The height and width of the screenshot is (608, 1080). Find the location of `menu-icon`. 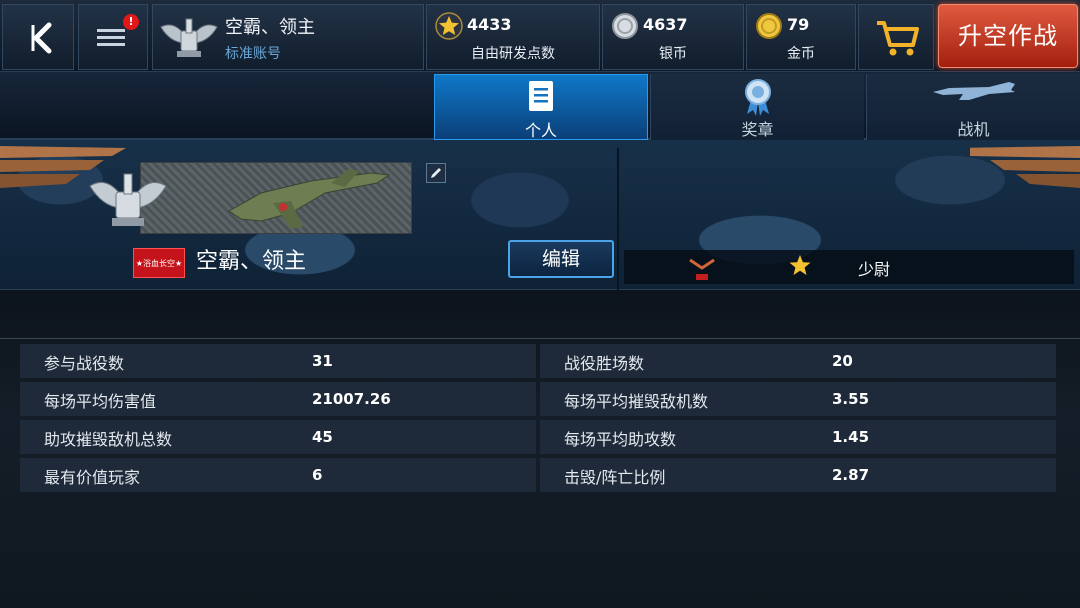

menu-icon is located at coordinates (111, 37).